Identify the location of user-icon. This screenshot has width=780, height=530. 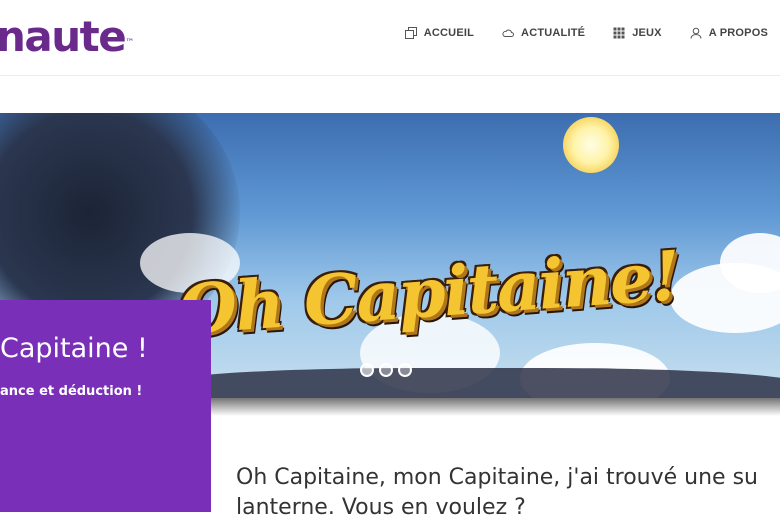
(696, 33).